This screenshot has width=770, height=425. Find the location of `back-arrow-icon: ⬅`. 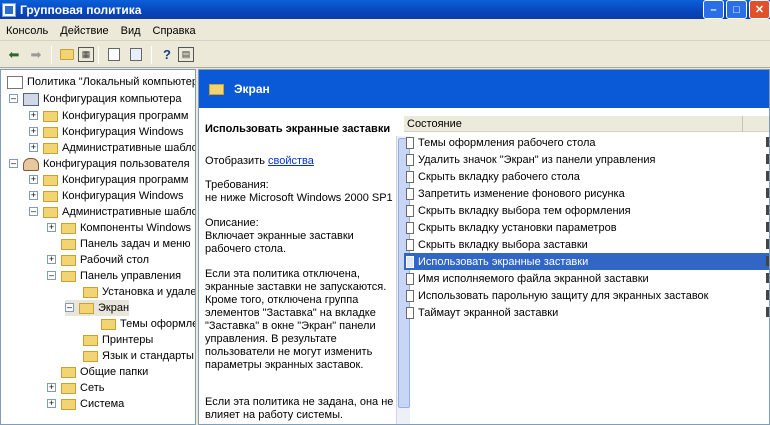

back-arrow-icon: ⬅ is located at coordinates (14, 55).